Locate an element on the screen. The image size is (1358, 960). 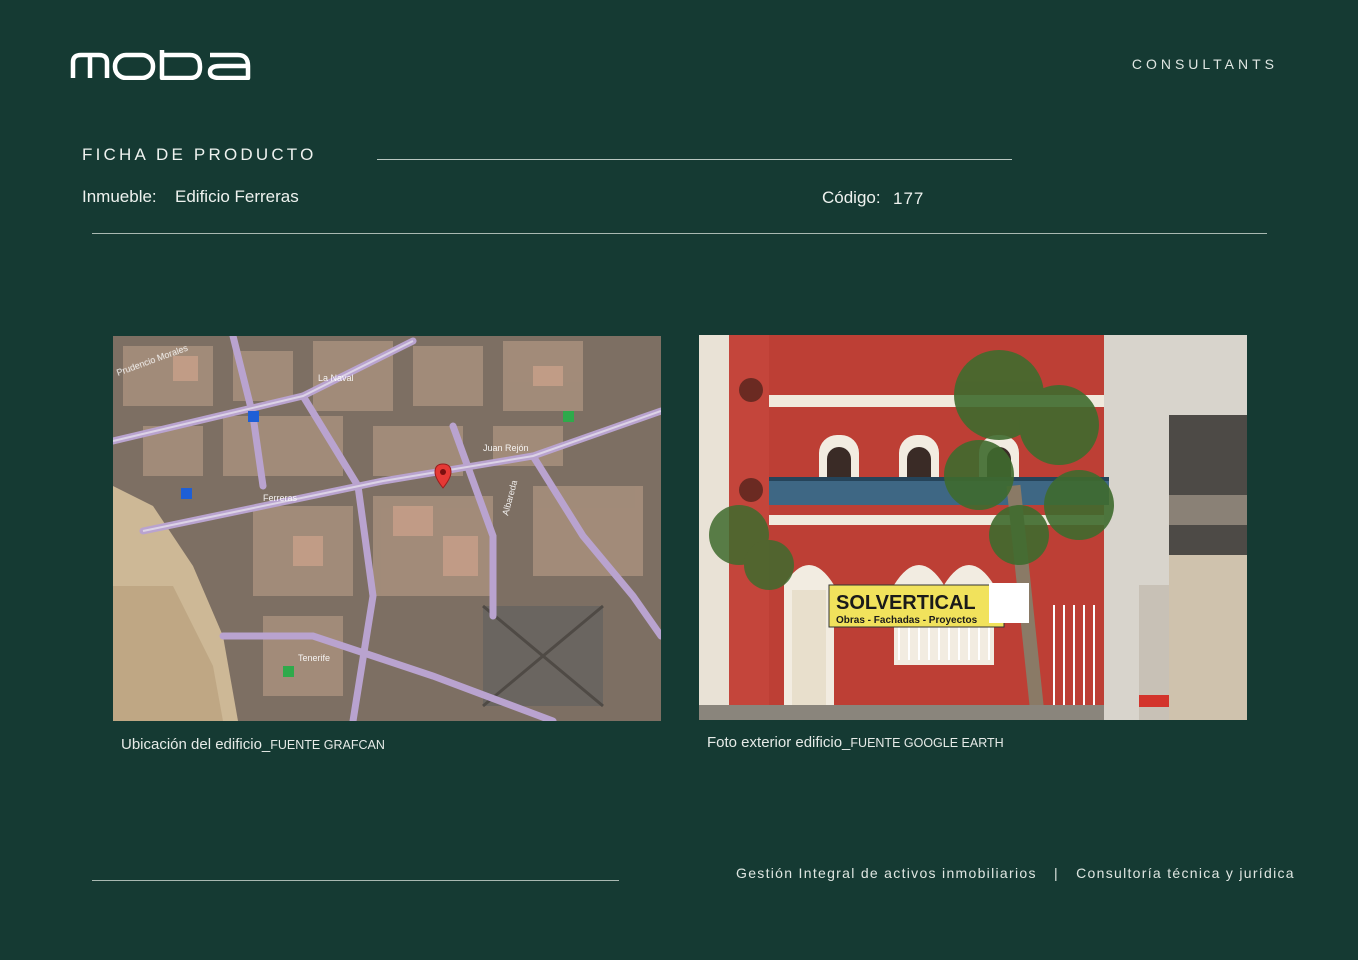
map-label-tenerife: Tenerife is located at coordinates (314, 658).